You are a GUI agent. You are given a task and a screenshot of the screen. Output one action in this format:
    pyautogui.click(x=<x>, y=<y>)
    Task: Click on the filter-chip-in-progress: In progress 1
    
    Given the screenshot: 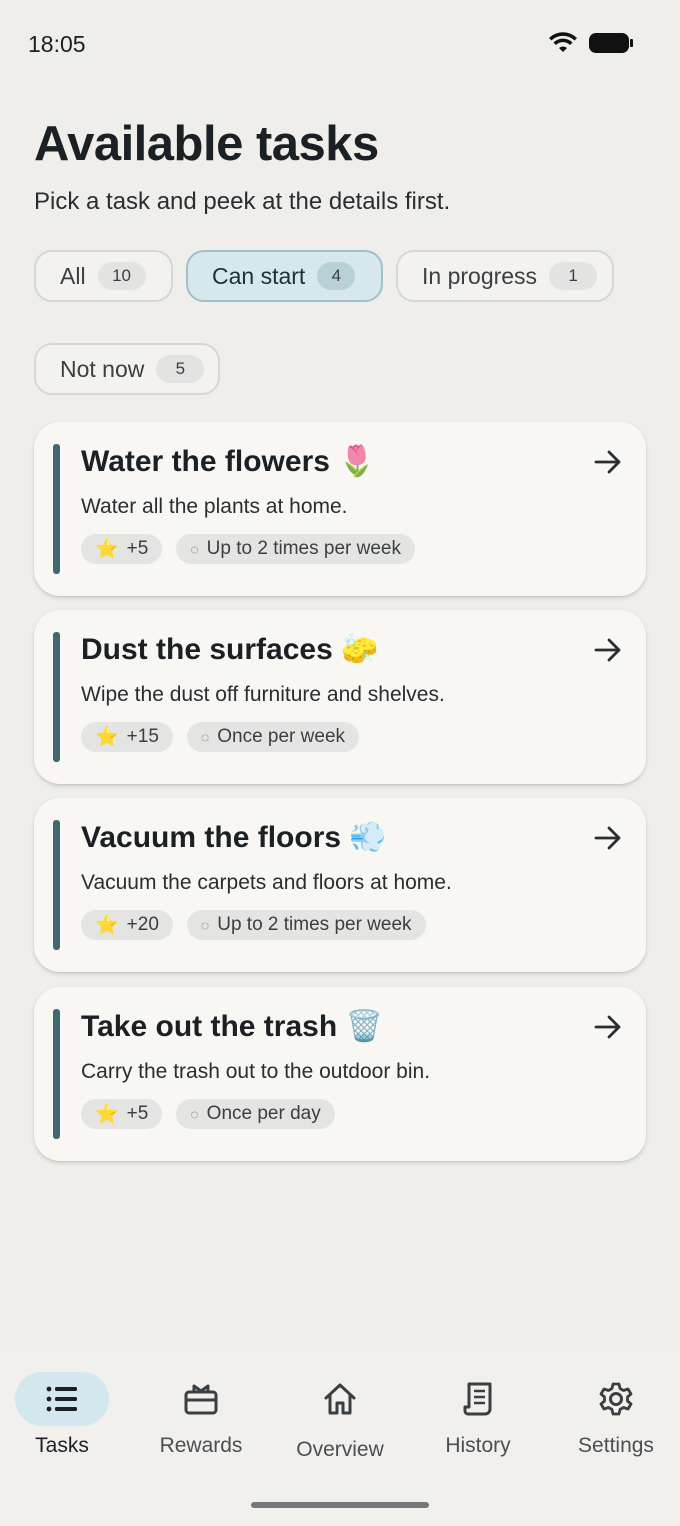 What is the action you would take?
    pyautogui.click(x=505, y=276)
    